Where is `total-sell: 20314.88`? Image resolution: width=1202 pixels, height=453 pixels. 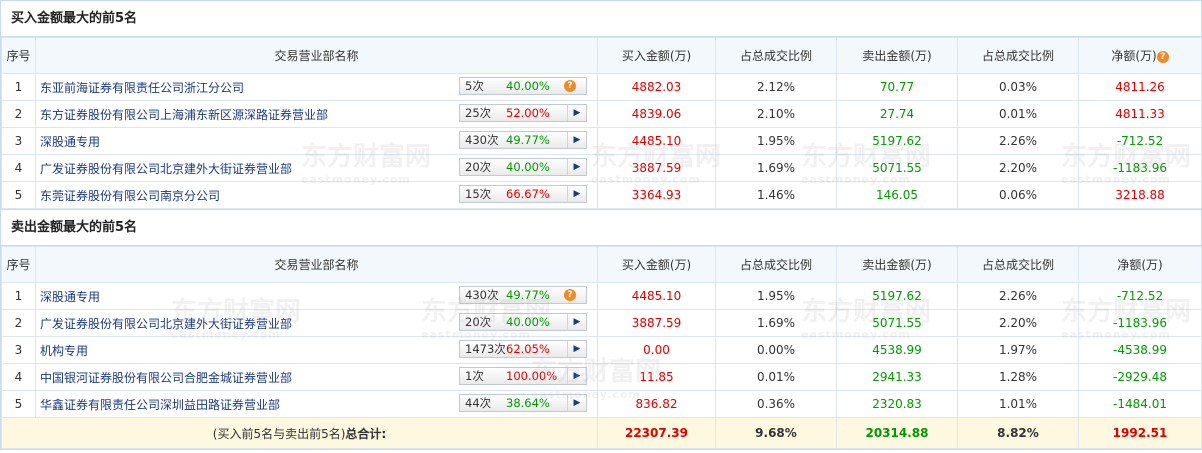
total-sell: 20314.88 is located at coordinates (897, 433).